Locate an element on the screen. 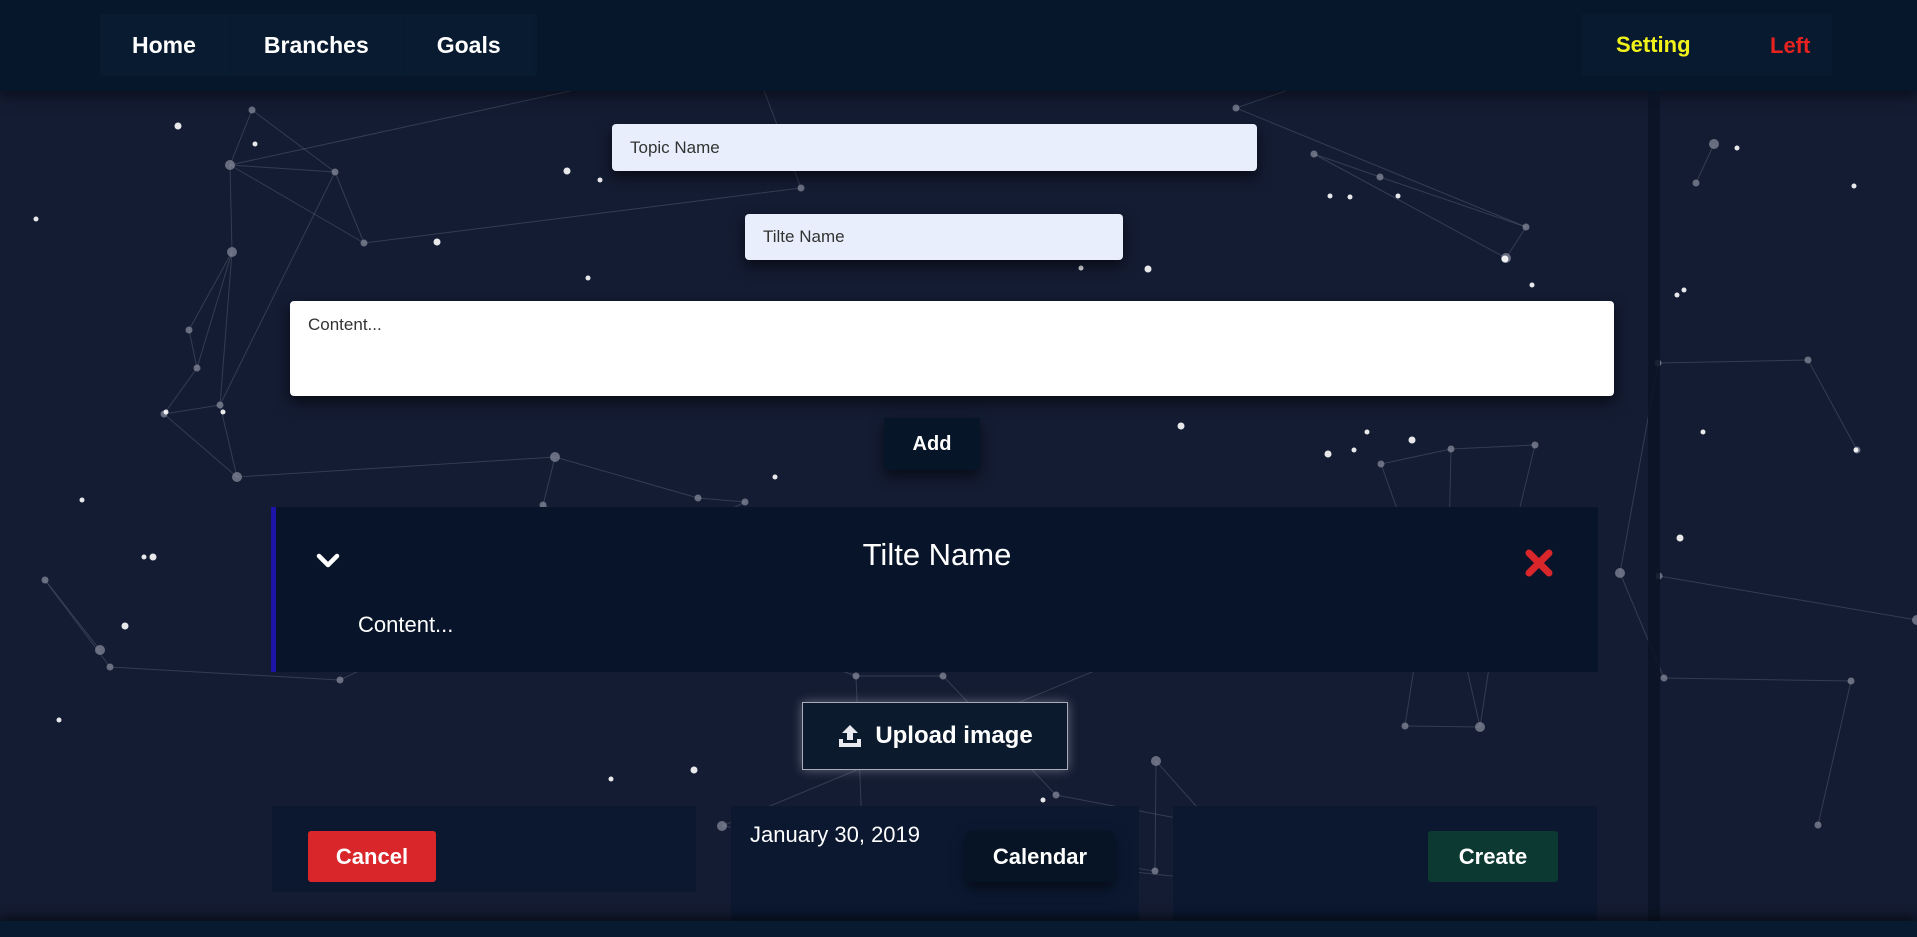 The height and width of the screenshot is (937, 1917). nav-goals: Goals is located at coordinates (468, 45).